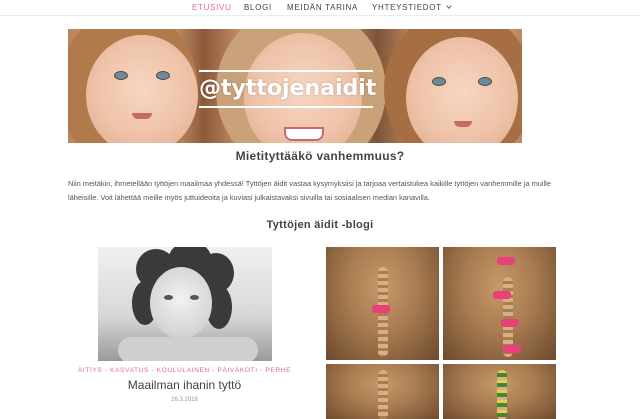 The height and width of the screenshot is (419, 640). Describe the element at coordinates (320, 225) in the screenshot. I see `blog-section-heading: Tyttöjen äidit -blogi` at that location.